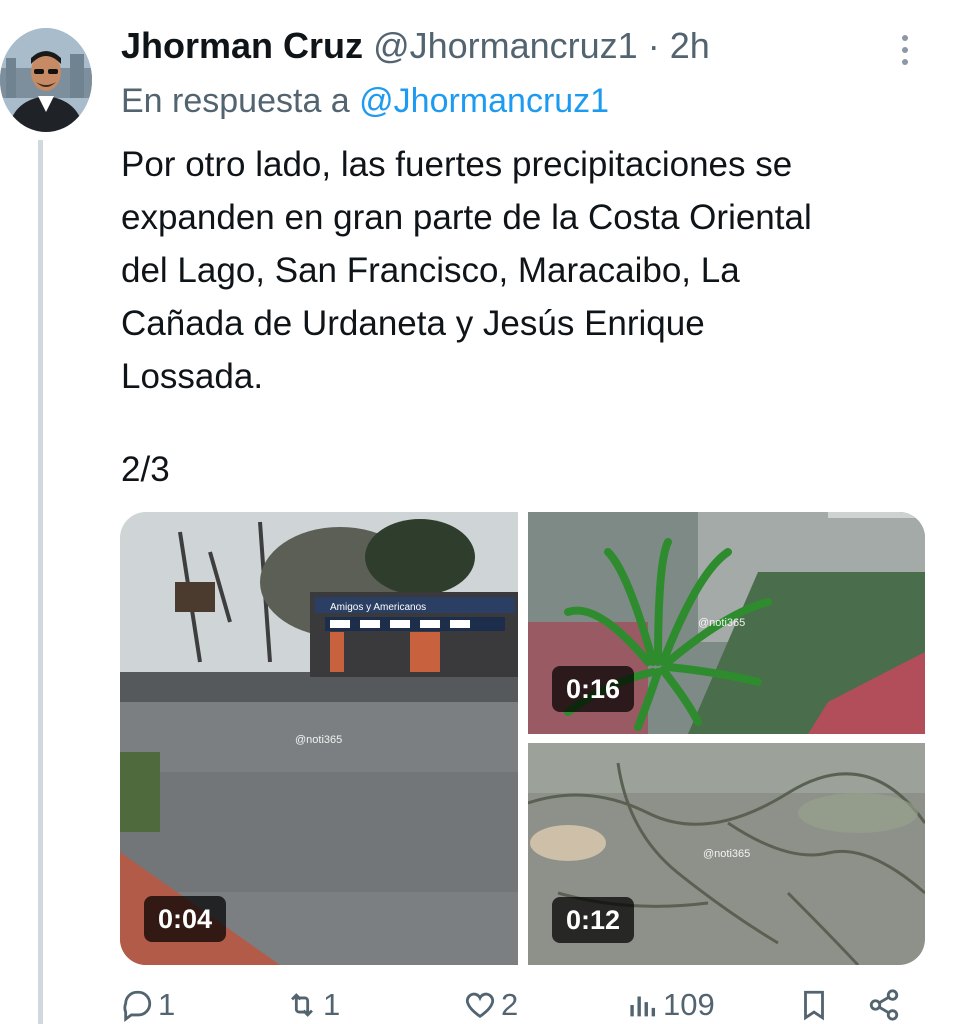 This screenshot has height=1024, width=957. I want to click on tweet-header: Jhorman Cruz @Jhormancruz1 · 2h, so click(415, 46).